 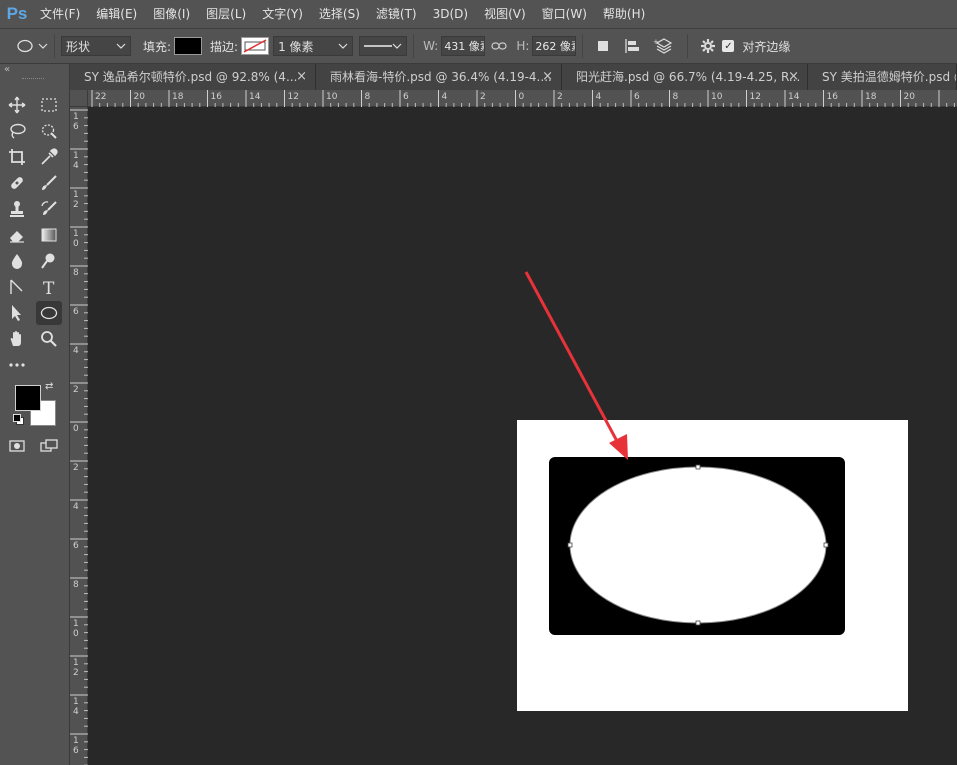 What do you see at coordinates (17, 313) in the screenshot?
I see `path-selection-tool-icon` at bounding box center [17, 313].